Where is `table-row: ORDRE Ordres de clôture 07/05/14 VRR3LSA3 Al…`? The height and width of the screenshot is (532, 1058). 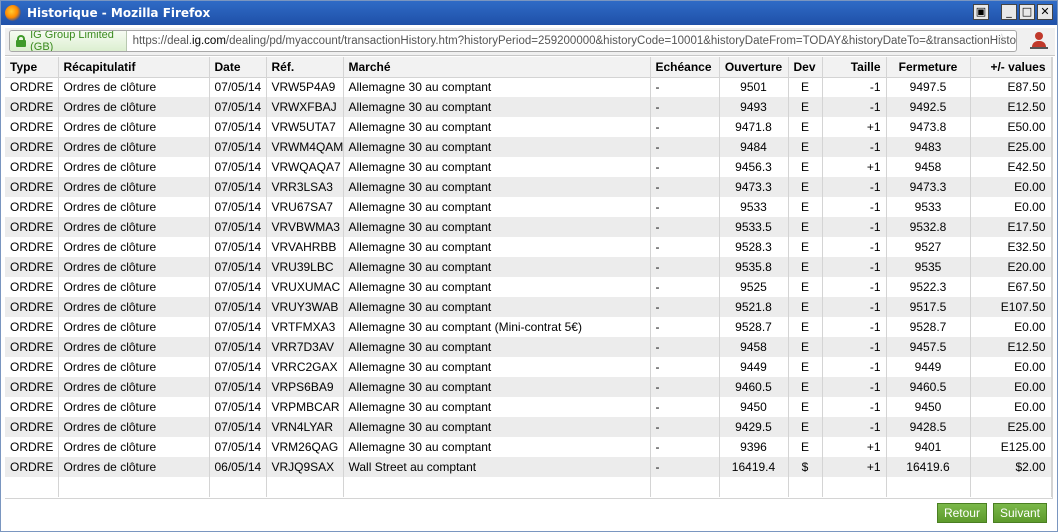 table-row: ORDRE Ordres de clôture 07/05/14 VRR3LSA3 Al… is located at coordinates (528, 187).